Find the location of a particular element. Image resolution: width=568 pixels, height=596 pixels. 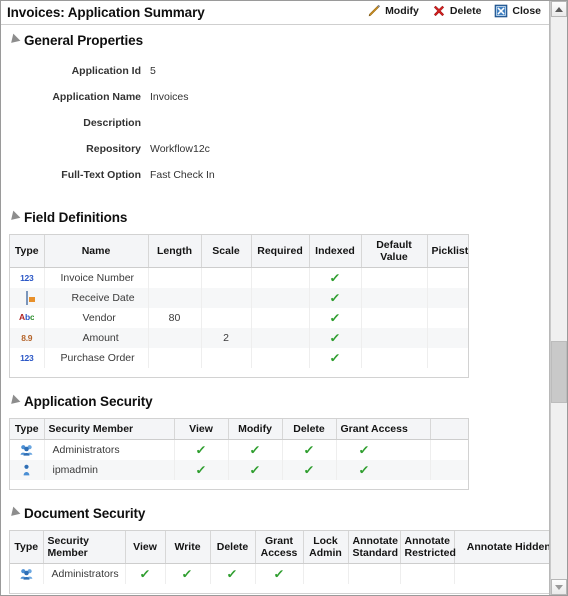

field-name-cell: Invoice Number is located at coordinates (96, 277).